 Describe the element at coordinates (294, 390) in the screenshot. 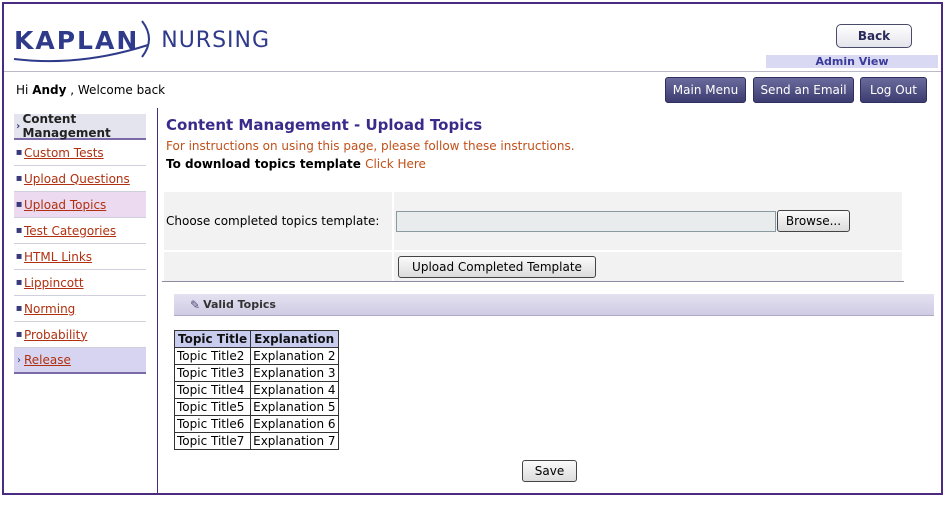

I see `explanation-cell: Explanation 4` at that location.